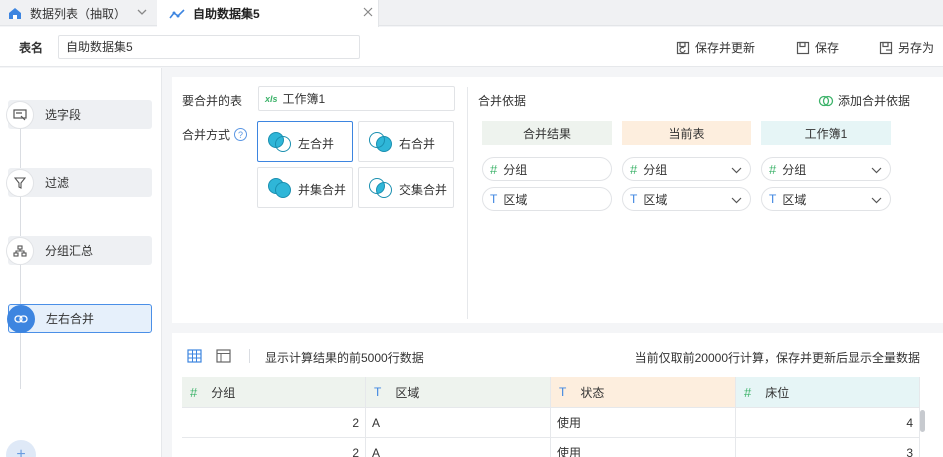 The width and height of the screenshot is (943, 457). Describe the element at coordinates (356, 98) in the screenshot. I see `merge-table-select: xls 工作簿1` at that location.